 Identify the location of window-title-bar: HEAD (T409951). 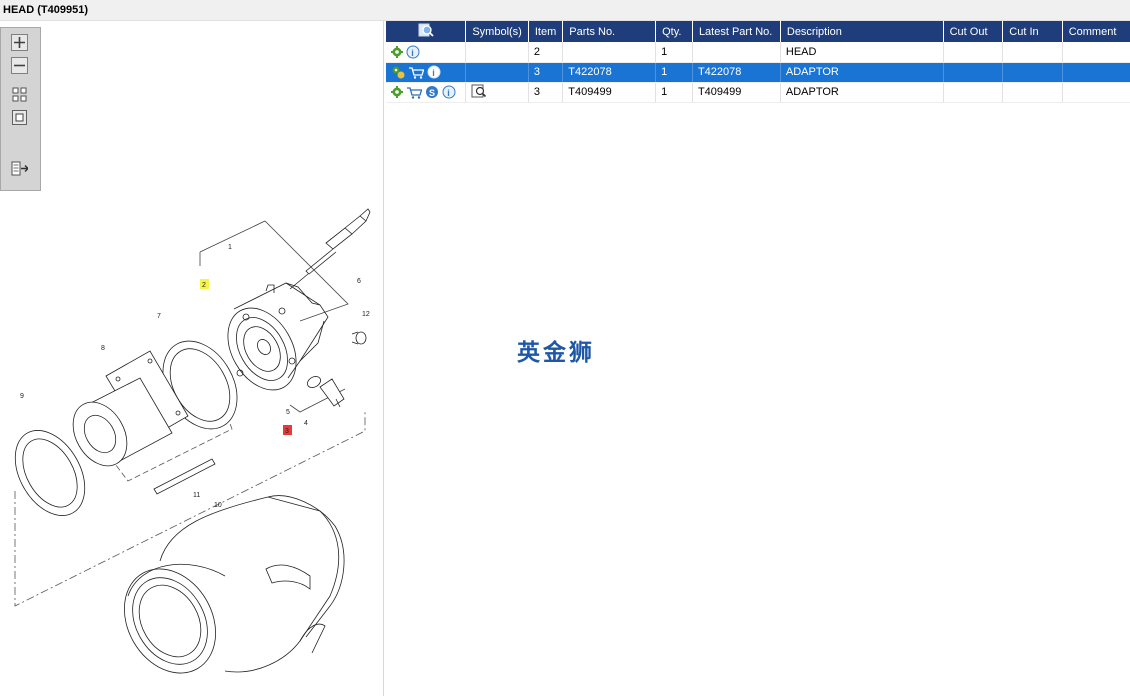
(565, 10).